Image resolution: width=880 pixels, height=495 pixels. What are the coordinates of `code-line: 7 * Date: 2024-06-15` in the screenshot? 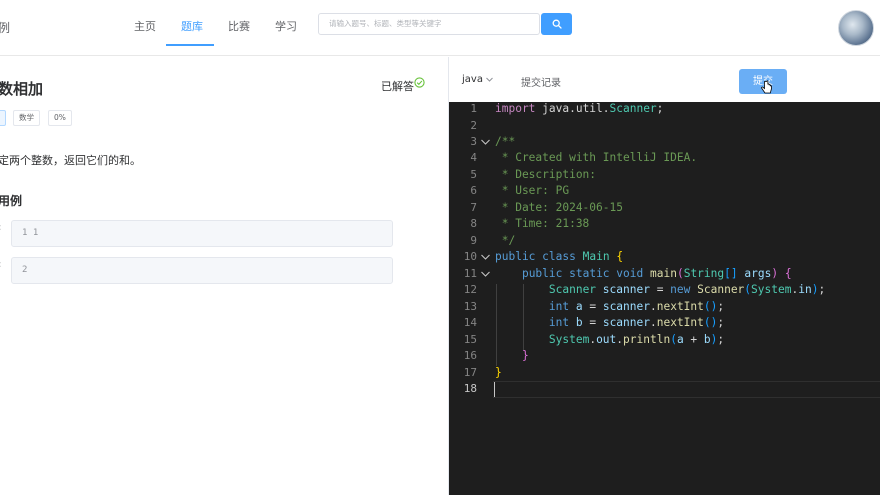 It's located at (664, 208).